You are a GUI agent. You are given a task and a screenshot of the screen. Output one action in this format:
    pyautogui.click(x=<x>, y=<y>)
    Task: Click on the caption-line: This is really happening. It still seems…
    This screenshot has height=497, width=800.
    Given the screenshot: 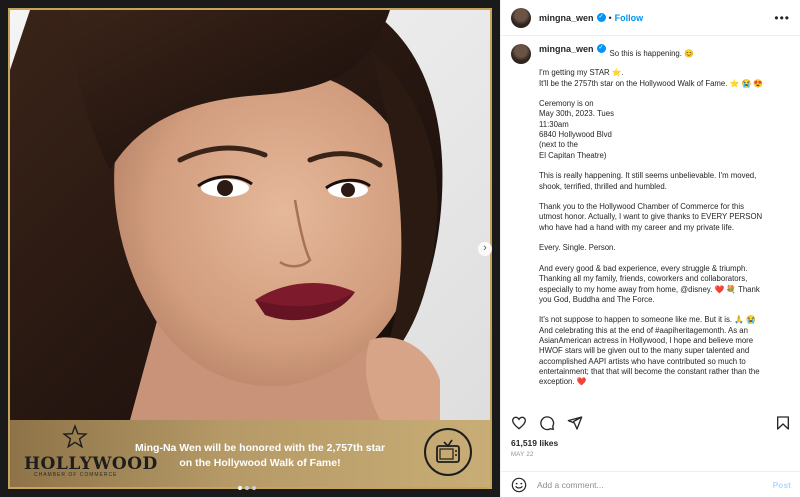 What is the action you would take?
    pyautogui.click(x=648, y=176)
    